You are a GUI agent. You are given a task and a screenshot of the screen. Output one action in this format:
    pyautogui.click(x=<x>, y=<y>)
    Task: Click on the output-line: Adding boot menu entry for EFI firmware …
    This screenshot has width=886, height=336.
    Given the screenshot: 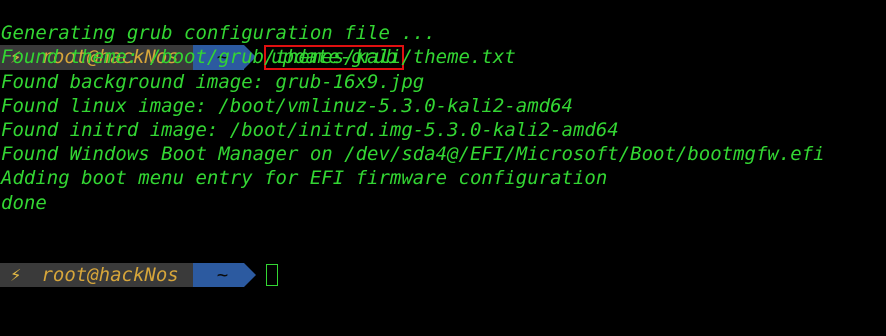 What is the action you would take?
    pyautogui.click(x=304, y=178)
    